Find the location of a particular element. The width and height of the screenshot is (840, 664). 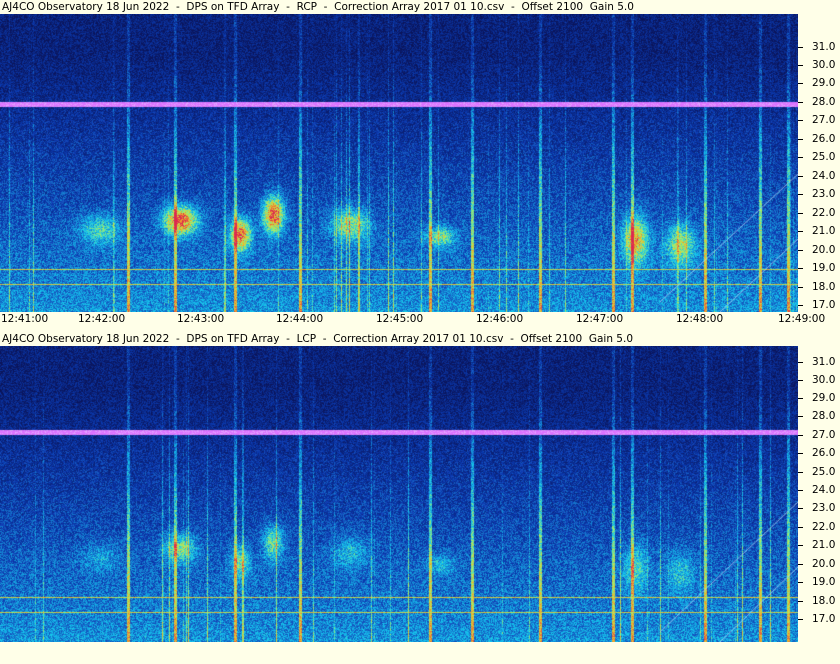

x-tick-label: 12:41:00 is located at coordinates (25, 319).